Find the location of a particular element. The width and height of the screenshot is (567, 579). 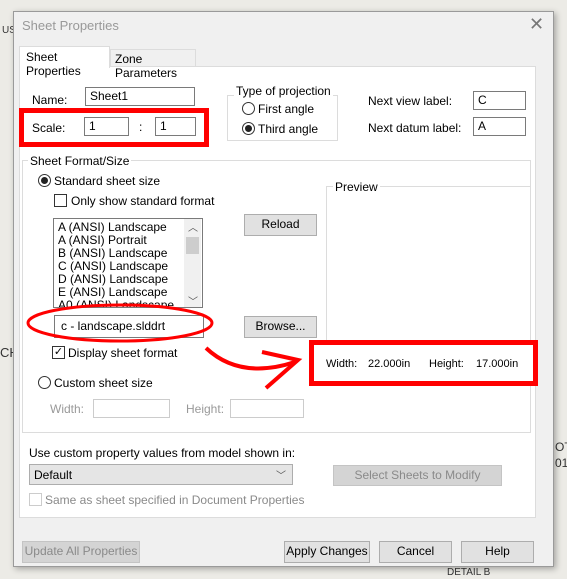

next-view-input: C is located at coordinates (499, 100).